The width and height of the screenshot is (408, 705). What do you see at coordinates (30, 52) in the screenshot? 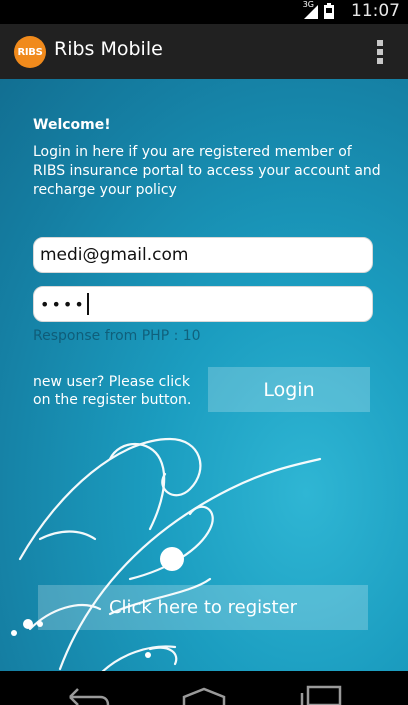
I see `app-logo: RIBS` at bounding box center [30, 52].